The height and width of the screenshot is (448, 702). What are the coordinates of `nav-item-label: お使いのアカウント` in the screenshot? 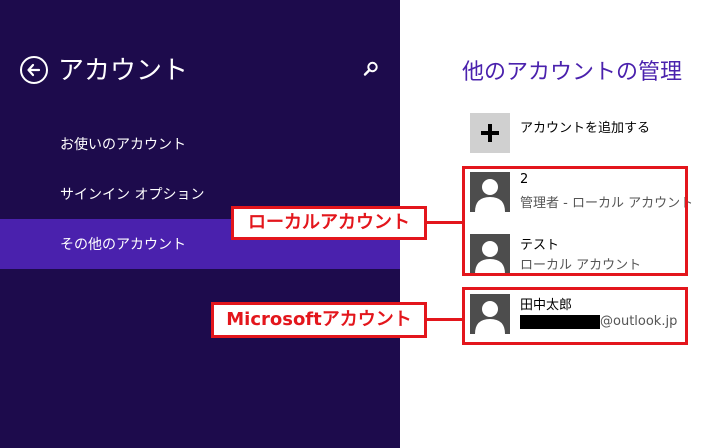 It's located at (123, 145).